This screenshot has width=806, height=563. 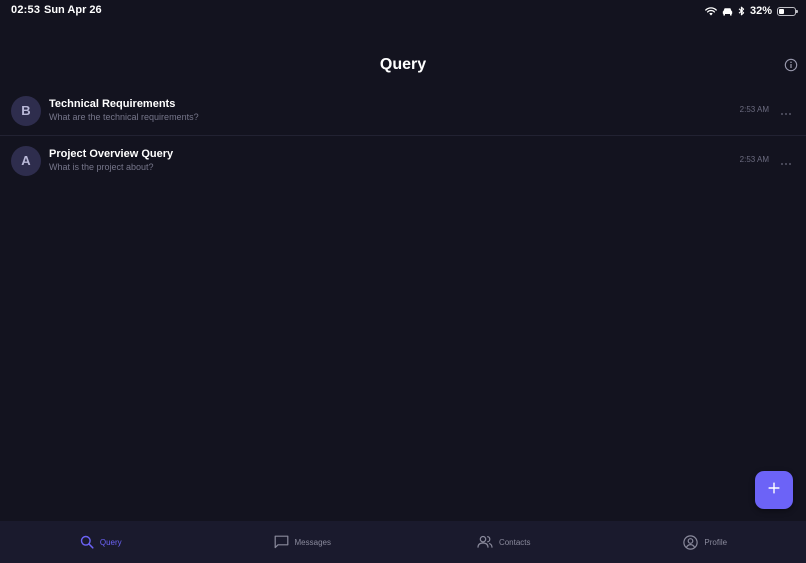 What do you see at coordinates (716, 542) in the screenshot?
I see `tab-profile-label: Profile` at bounding box center [716, 542].